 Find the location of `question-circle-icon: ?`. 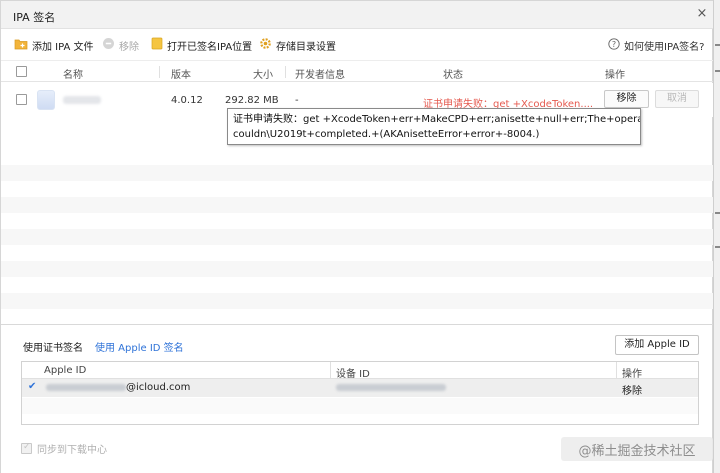

question-circle-icon: ? is located at coordinates (614, 45).